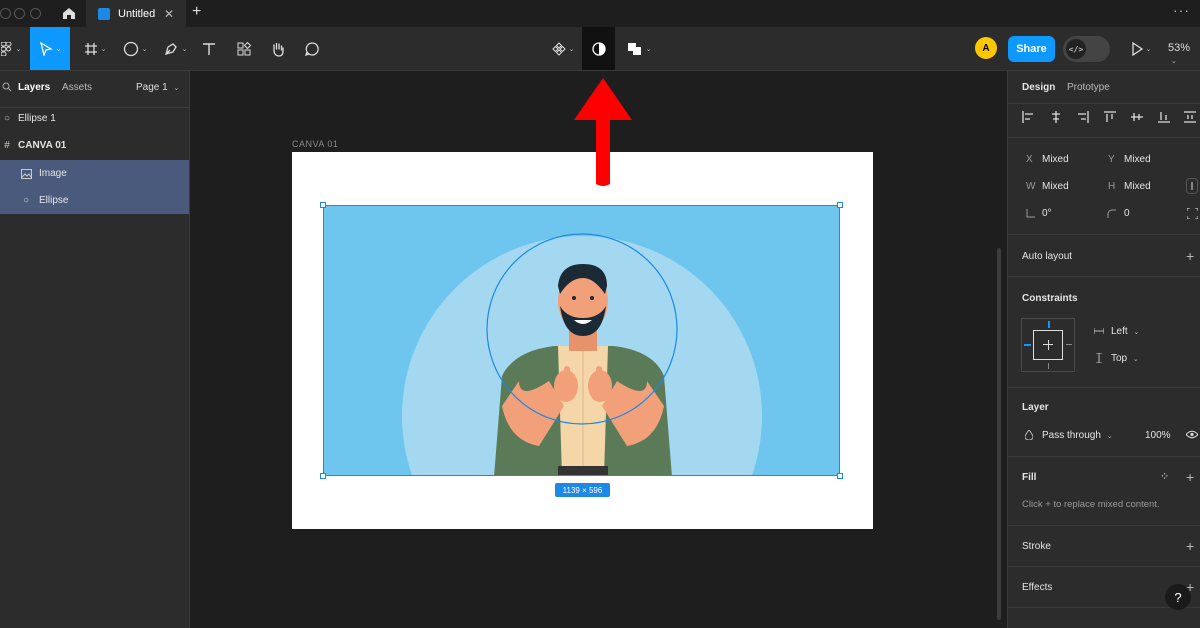 The width and height of the screenshot is (1200, 628). I want to click on hand-tool-button, so click(278, 48).